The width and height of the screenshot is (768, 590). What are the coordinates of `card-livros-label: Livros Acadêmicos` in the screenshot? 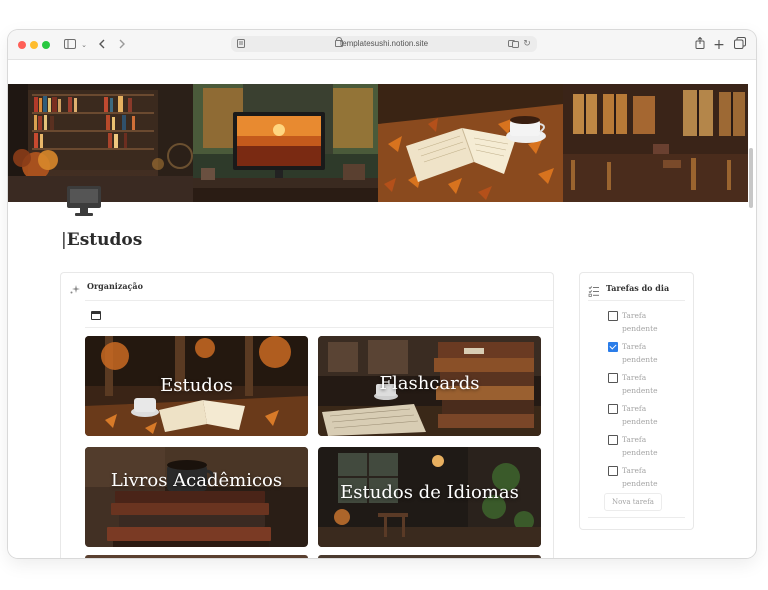 It's located at (196, 480).